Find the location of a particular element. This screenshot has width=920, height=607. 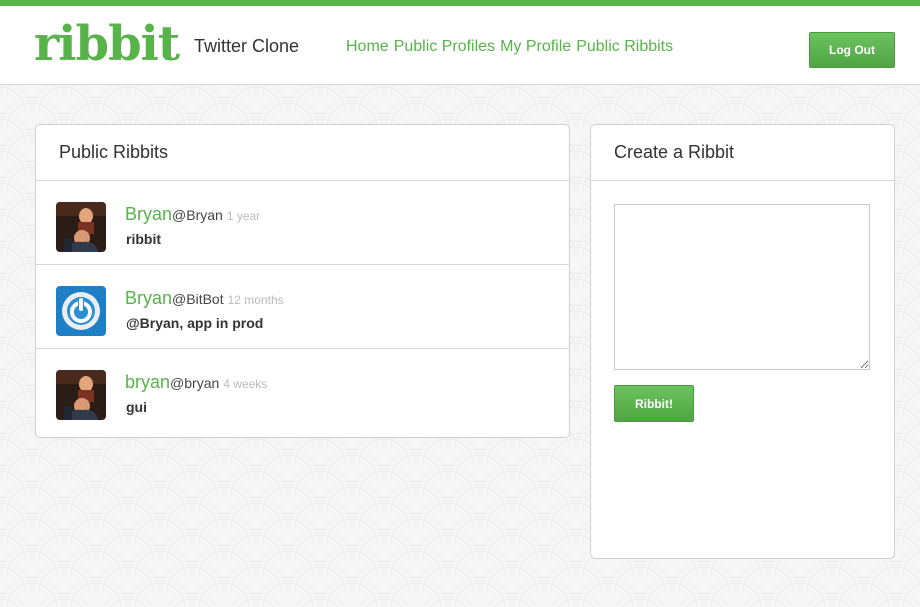

ribbit-text: ribbit is located at coordinates (143, 239).